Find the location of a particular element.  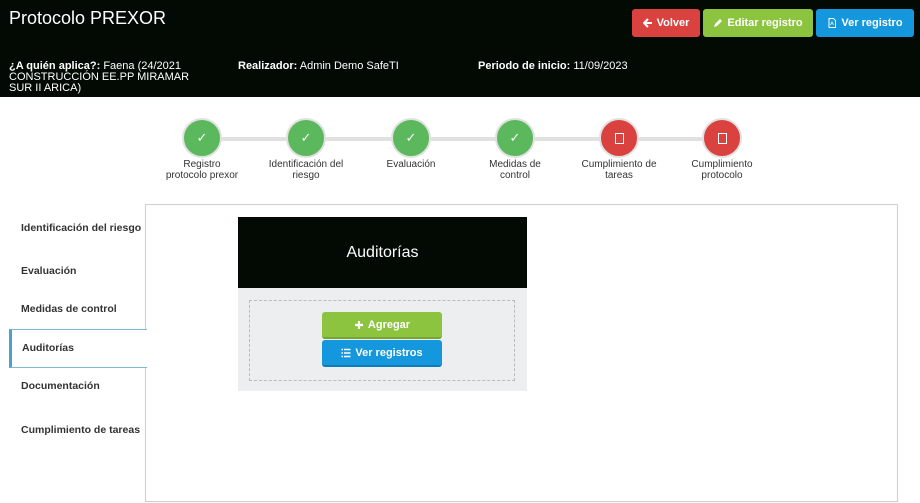

edit-record-button: Editar registro is located at coordinates (758, 23).